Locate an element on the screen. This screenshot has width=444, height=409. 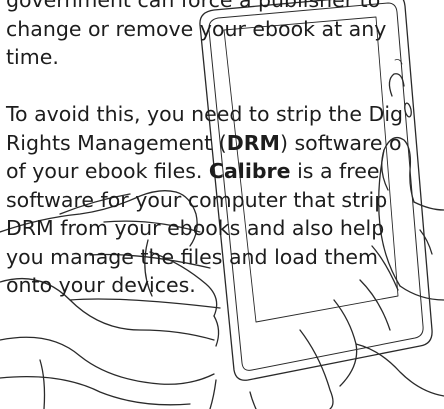
paragraph-2-line-3: of your ebook files. Calibre is a free is located at coordinates (225, 171).